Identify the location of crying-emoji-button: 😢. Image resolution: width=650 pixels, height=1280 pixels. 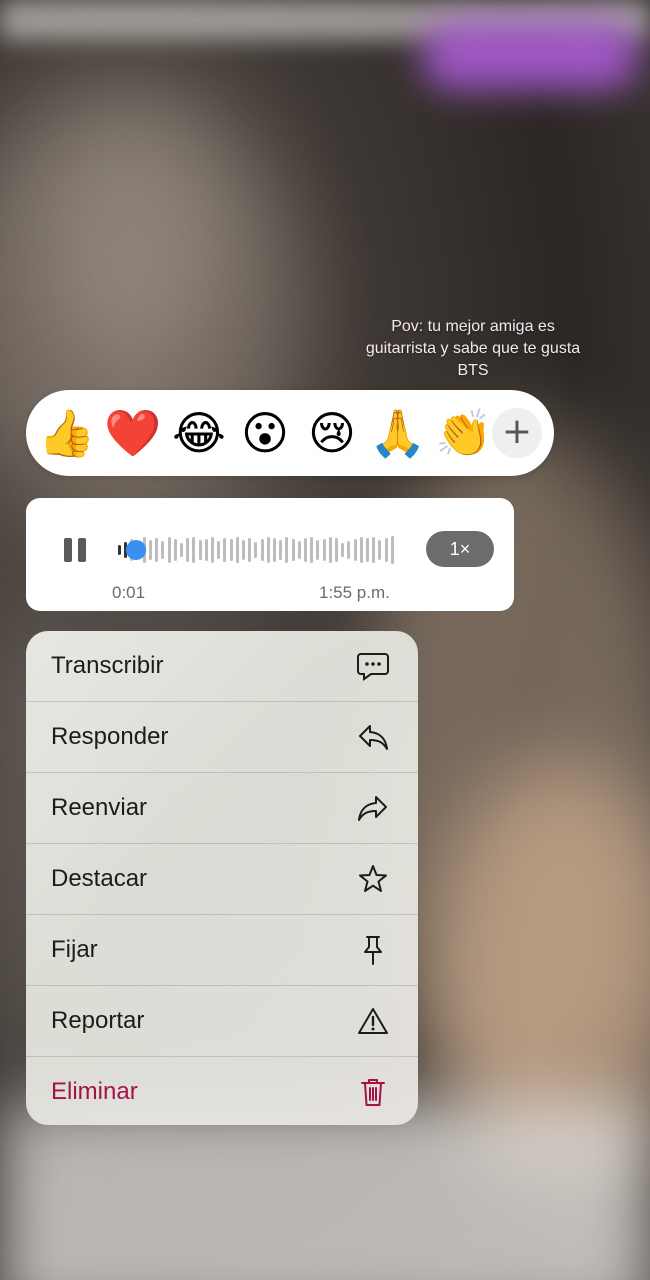
(332, 433).